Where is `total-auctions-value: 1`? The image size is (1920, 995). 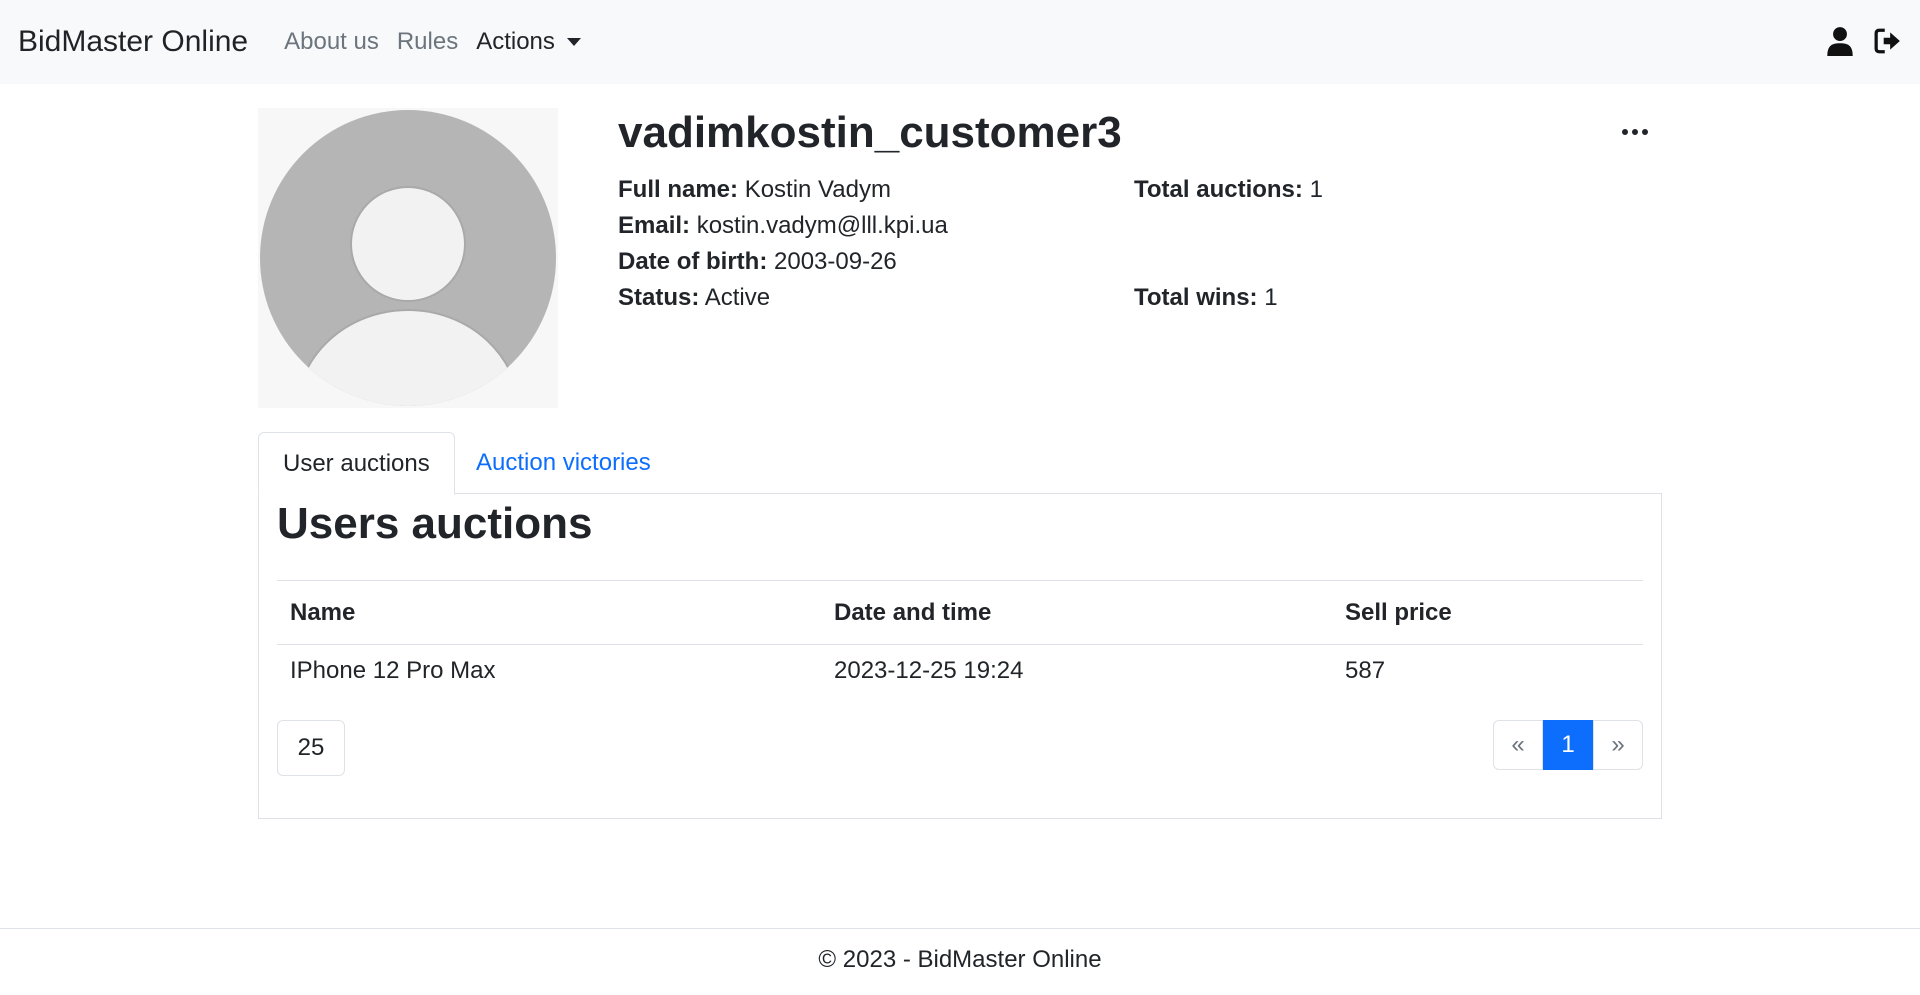 total-auctions-value: 1 is located at coordinates (1316, 189).